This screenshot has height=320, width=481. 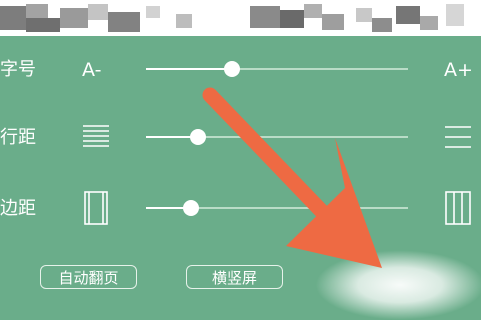 What do you see at coordinates (398, 285) in the screenshot?
I see `watermark-glow` at bounding box center [398, 285].